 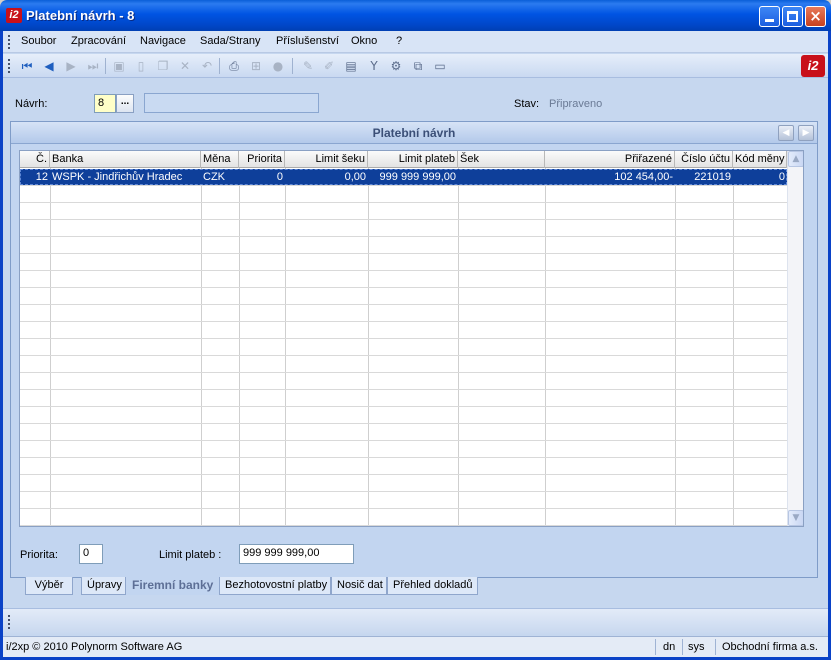 What do you see at coordinates (49, 66) in the screenshot?
I see `prev-record-icon: ◀` at bounding box center [49, 66].